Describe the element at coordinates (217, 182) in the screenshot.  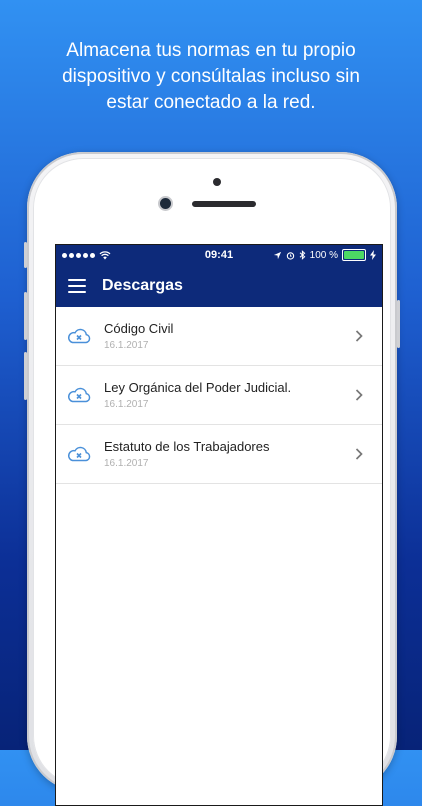
I see `proximity-sensor` at that location.